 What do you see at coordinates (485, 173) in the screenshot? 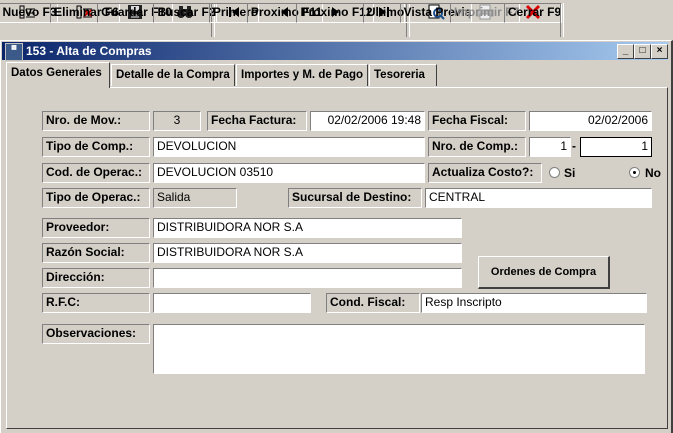
I see `actualiza-costo-label: Actualiza Costo?:` at bounding box center [485, 173].